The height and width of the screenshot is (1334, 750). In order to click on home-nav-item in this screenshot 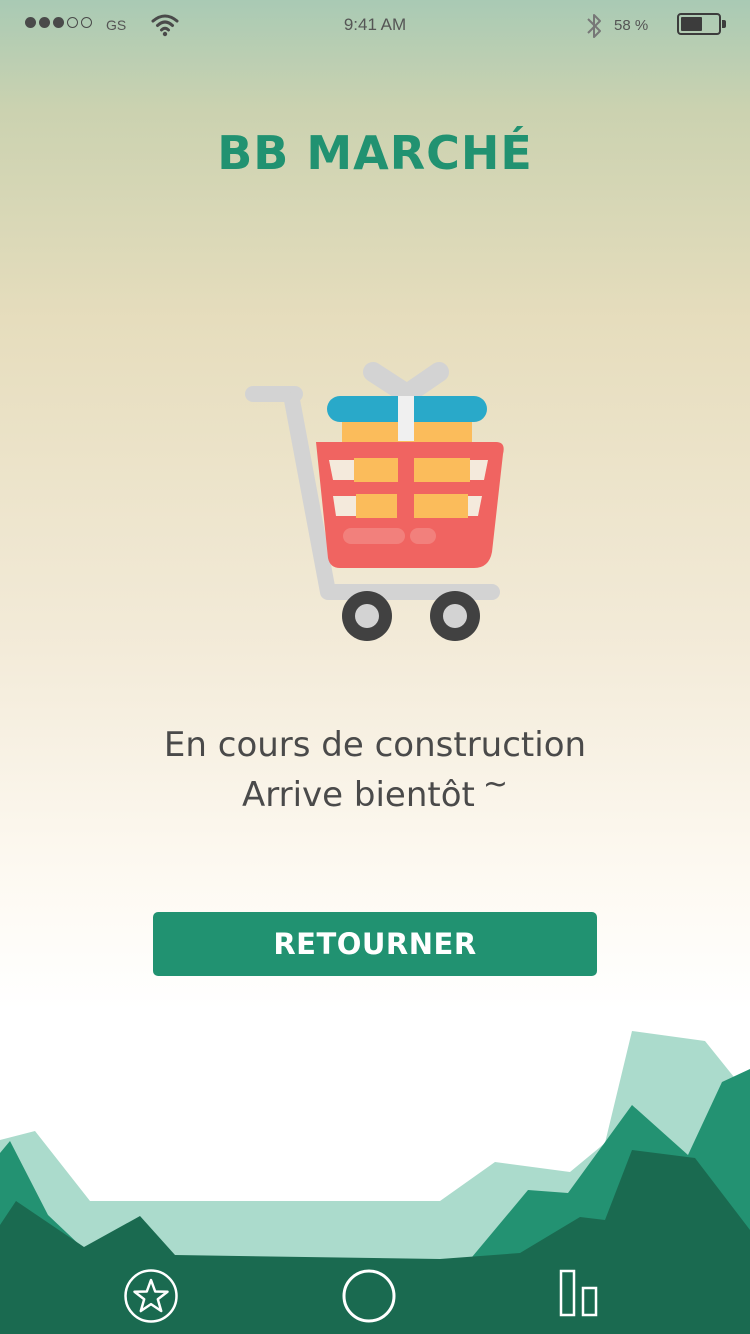, I will do `click(369, 1296)`.